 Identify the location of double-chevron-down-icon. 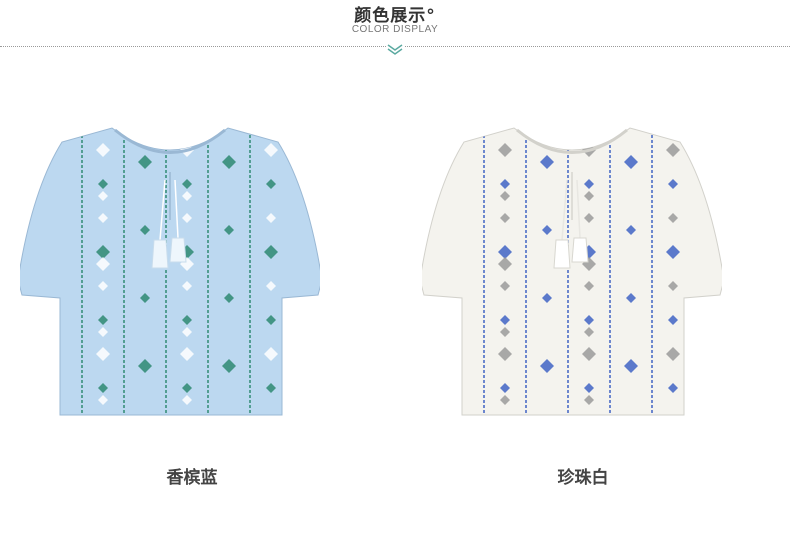
(395, 49).